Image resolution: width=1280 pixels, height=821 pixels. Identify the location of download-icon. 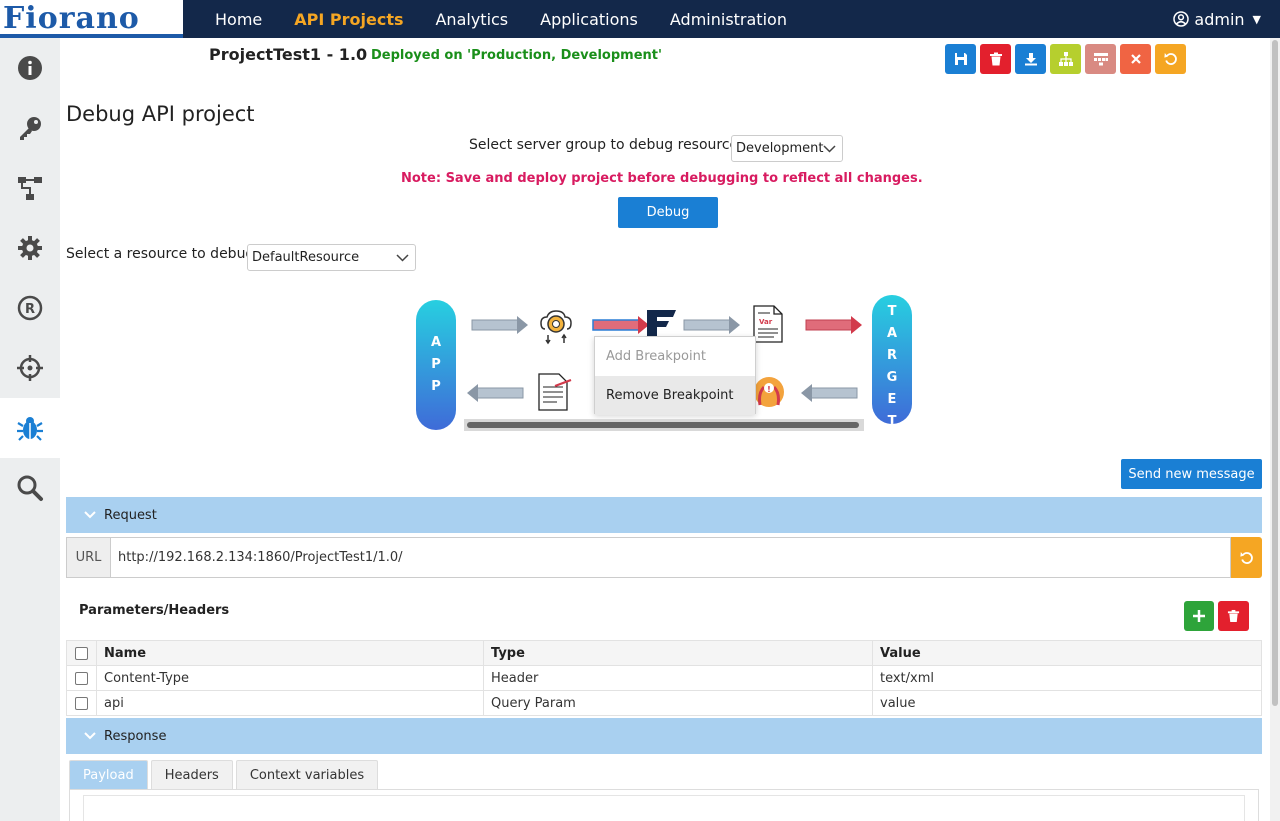
(1030, 59).